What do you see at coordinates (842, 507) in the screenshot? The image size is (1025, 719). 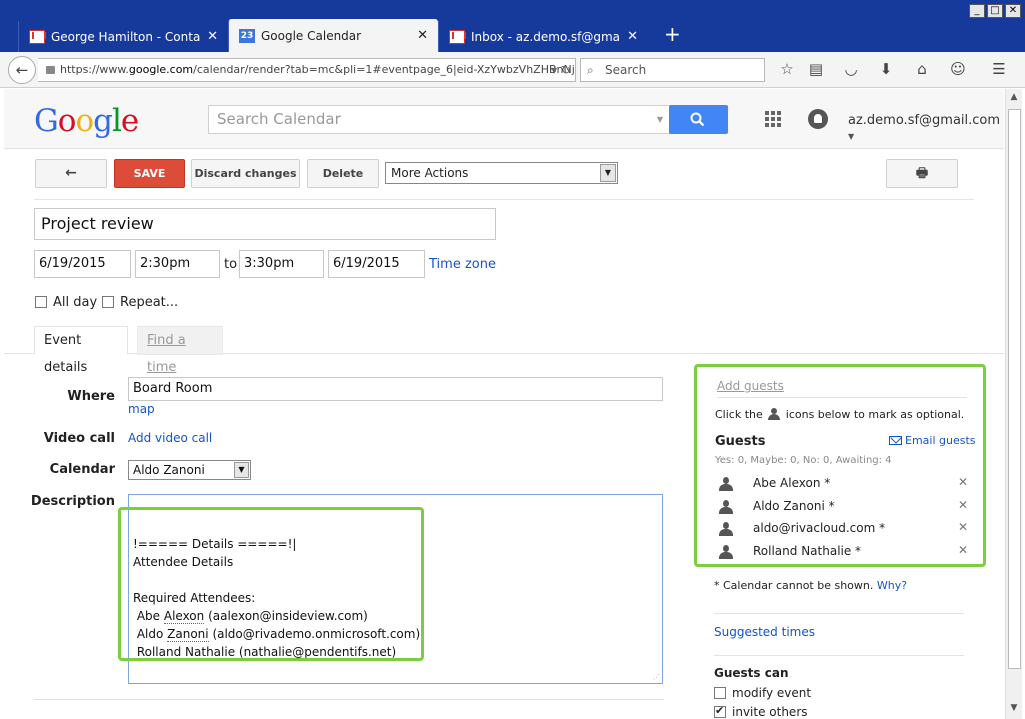 I see `guest-row: Aldo Zanoni * ✕` at bounding box center [842, 507].